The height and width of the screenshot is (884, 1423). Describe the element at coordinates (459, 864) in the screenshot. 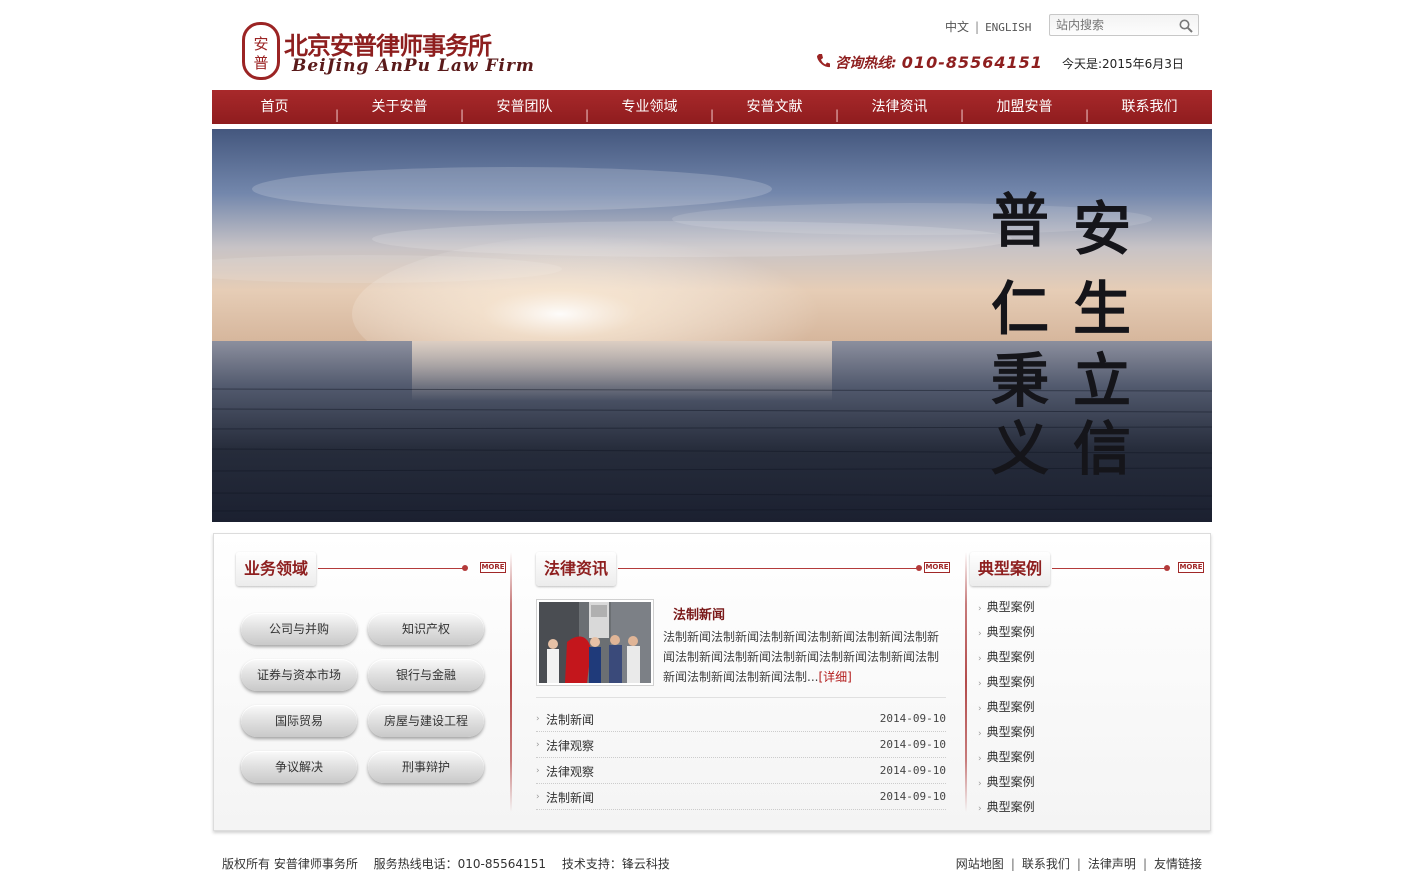

I see `service-hotline-text: 服务热线电话：010-85564151` at that location.